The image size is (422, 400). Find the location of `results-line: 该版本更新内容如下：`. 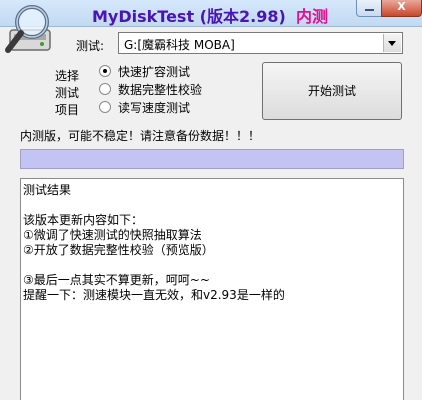

results-line: 该版本更新内容如下： is located at coordinates (83, 220).